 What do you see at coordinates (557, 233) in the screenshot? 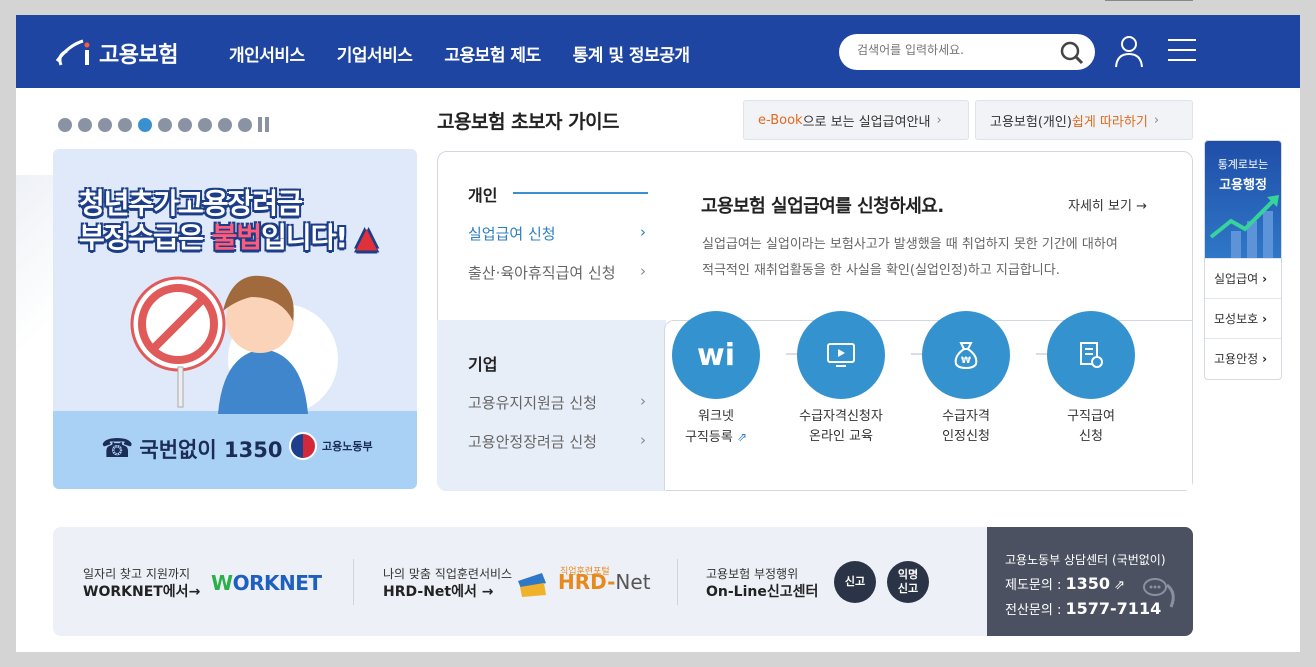
I see `link-unemployment-apply: 실업급여 신청 ›` at bounding box center [557, 233].